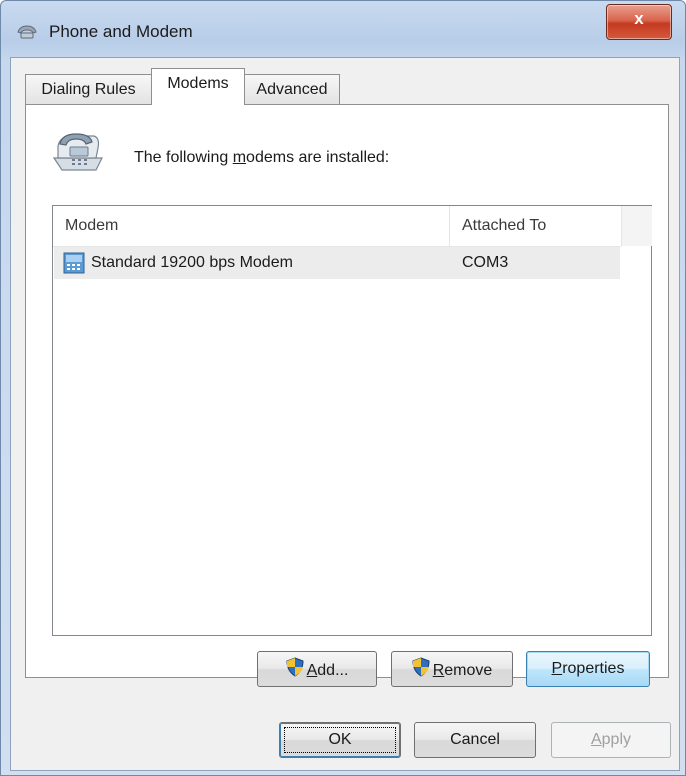 Image resolution: width=686 pixels, height=776 pixels. I want to click on column-header-attached-to: Attached To, so click(535, 226).